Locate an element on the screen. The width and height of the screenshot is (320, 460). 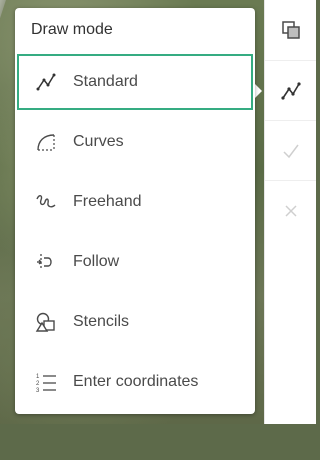
item-label: Freehand is located at coordinates (107, 201).